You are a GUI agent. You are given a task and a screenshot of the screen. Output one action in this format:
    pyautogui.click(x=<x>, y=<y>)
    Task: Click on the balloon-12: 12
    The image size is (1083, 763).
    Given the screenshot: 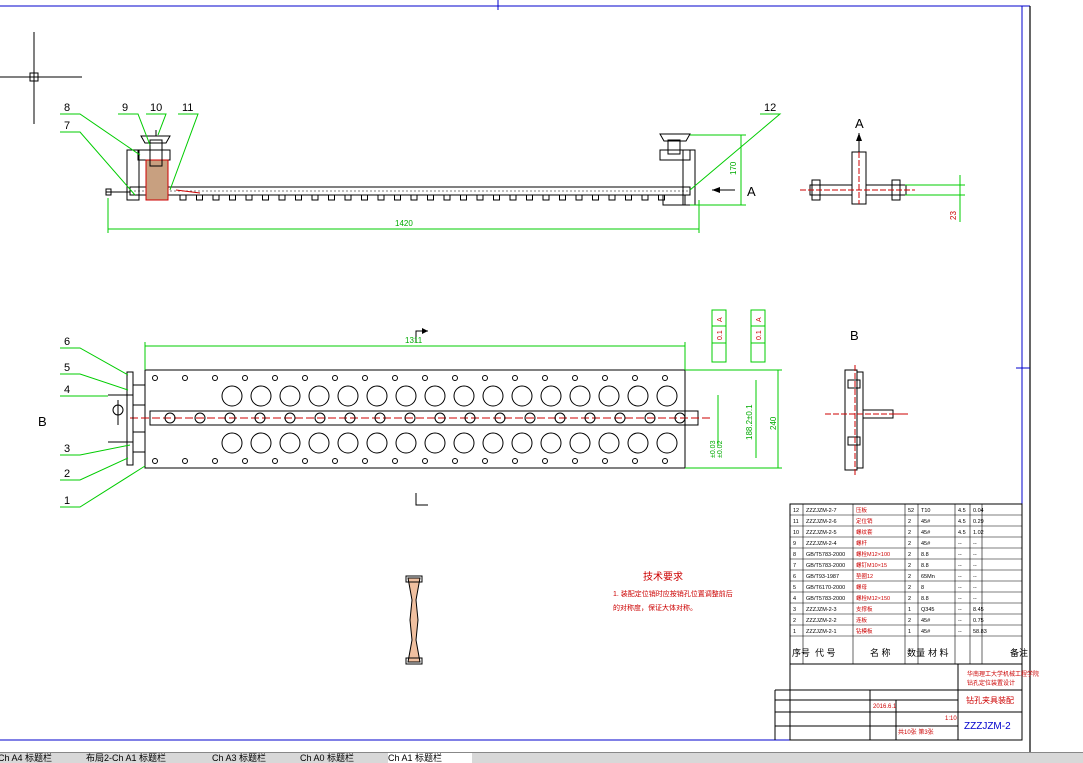 What is the action you would take?
    pyautogui.click(x=770, y=108)
    